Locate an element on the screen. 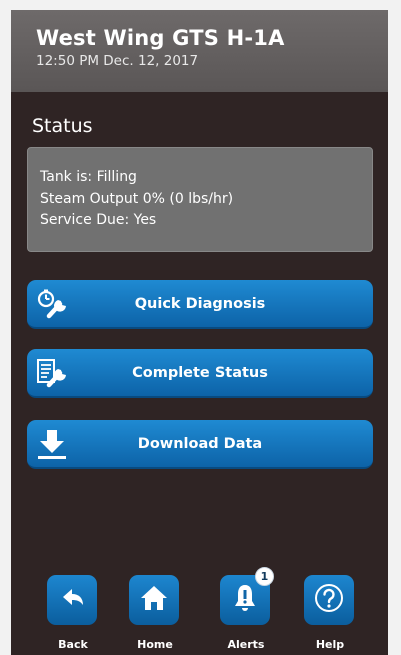  home-icon is located at coordinates (154, 600).